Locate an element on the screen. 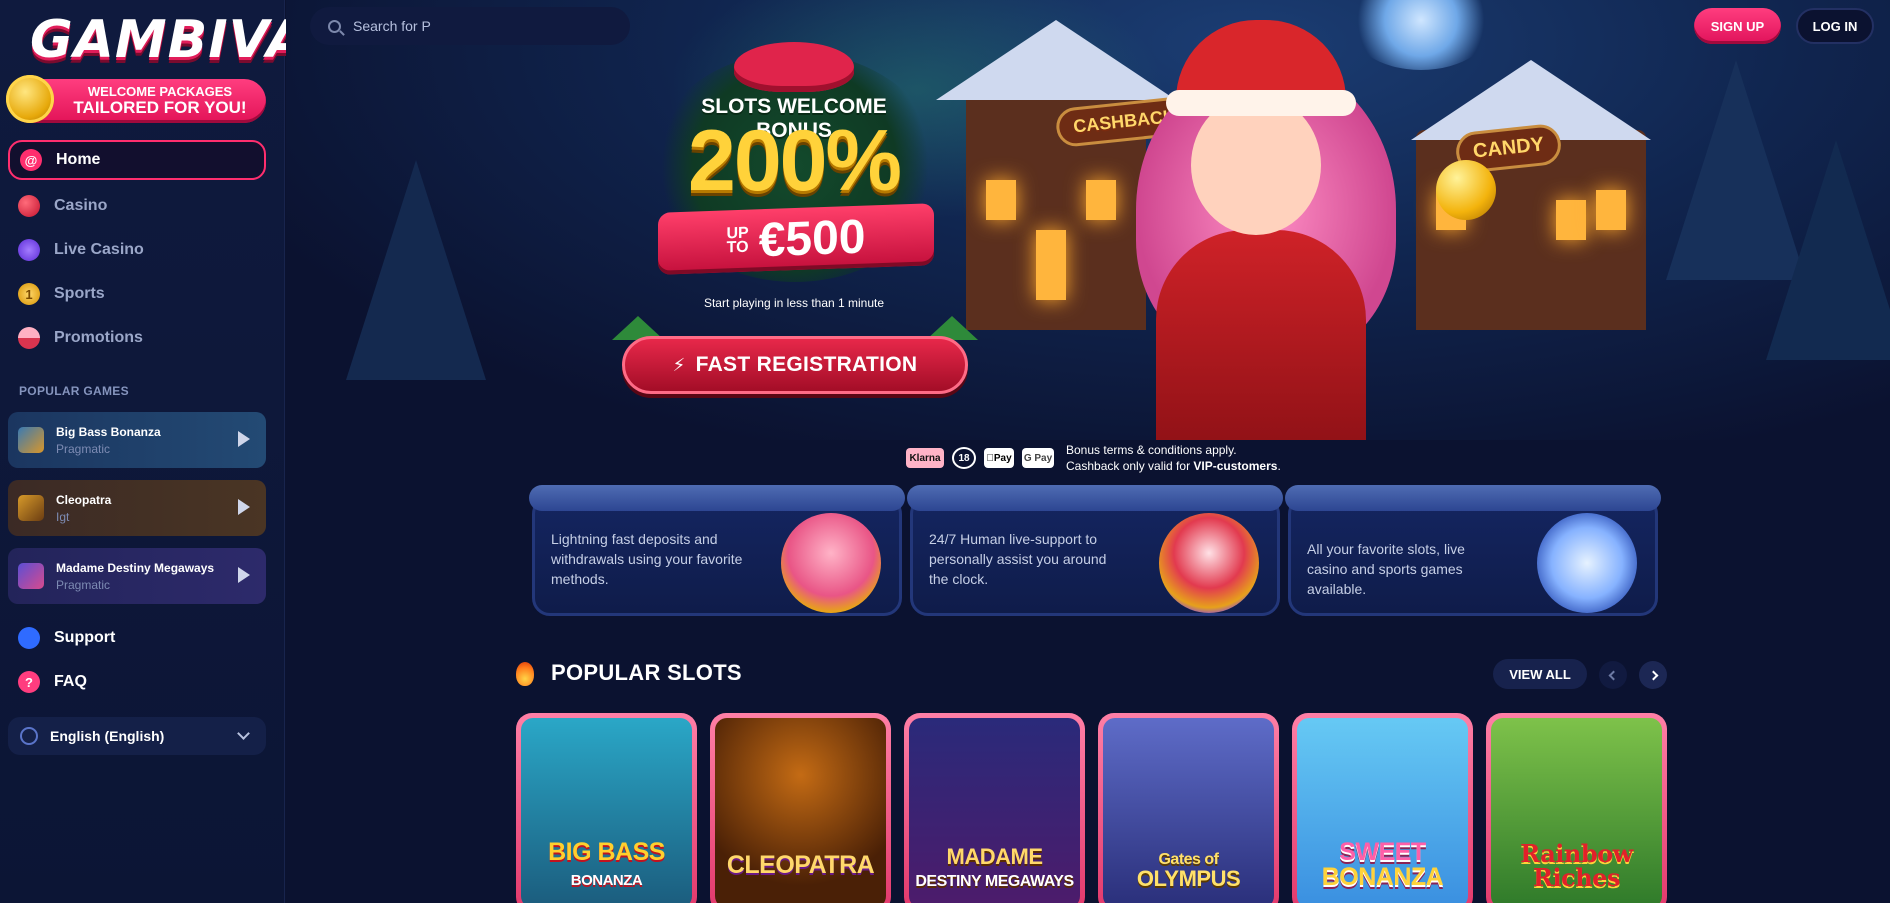  search-bar is located at coordinates (470, 26).